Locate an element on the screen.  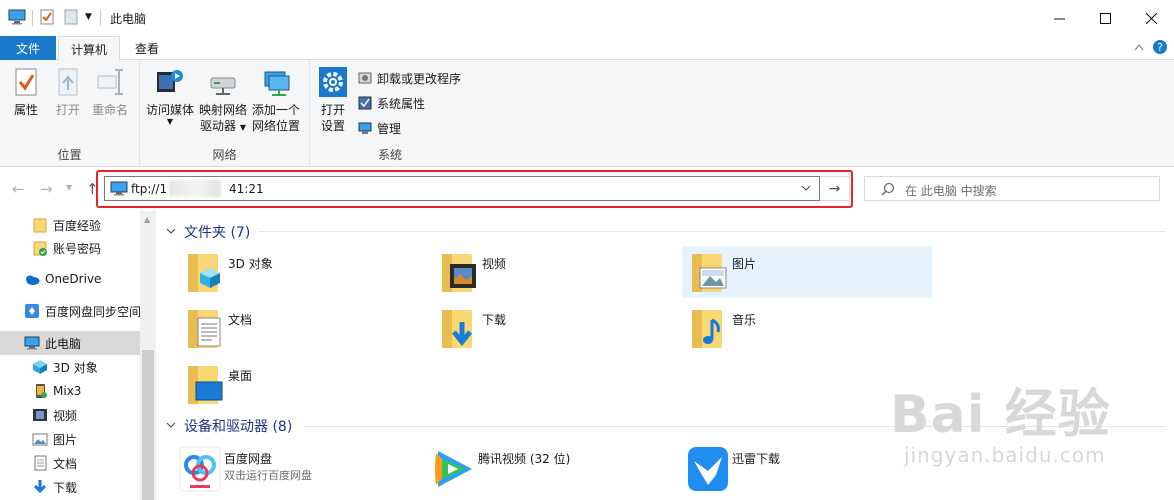
folder-tile-documents: 文档 is located at coordinates (303, 328).